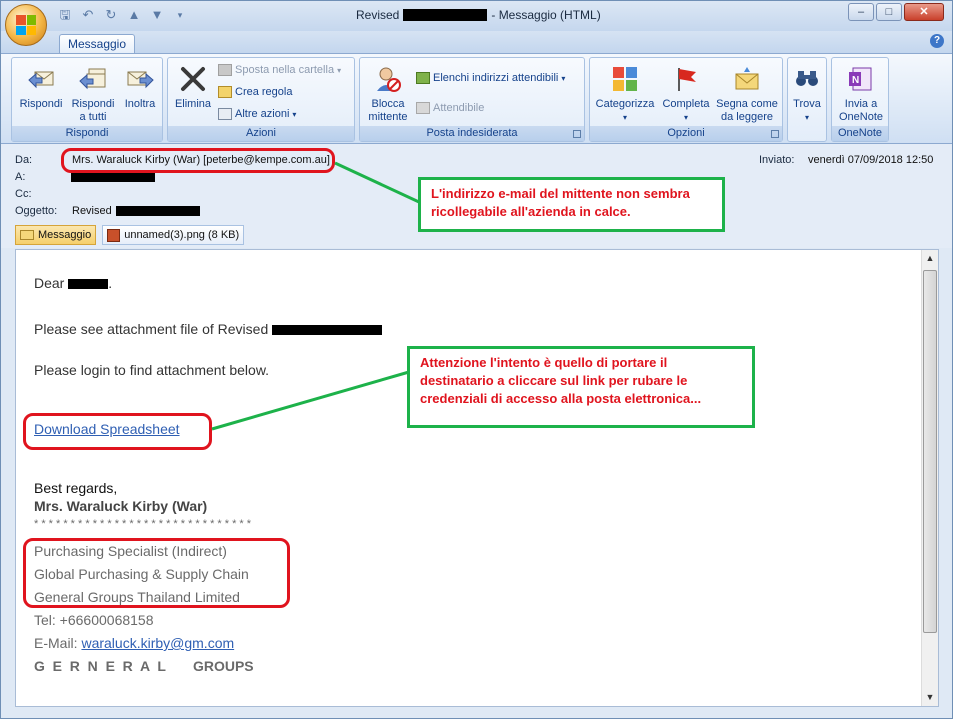  I want to click on window-controls: – □ ✕, so click(896, 12).